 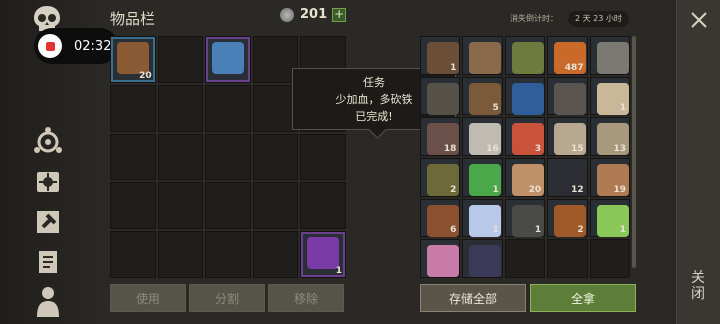 What do you see at coordinates (619, 189) in the screenshot?
I see `item-quantity: 19` at bounding box center [619, 189].